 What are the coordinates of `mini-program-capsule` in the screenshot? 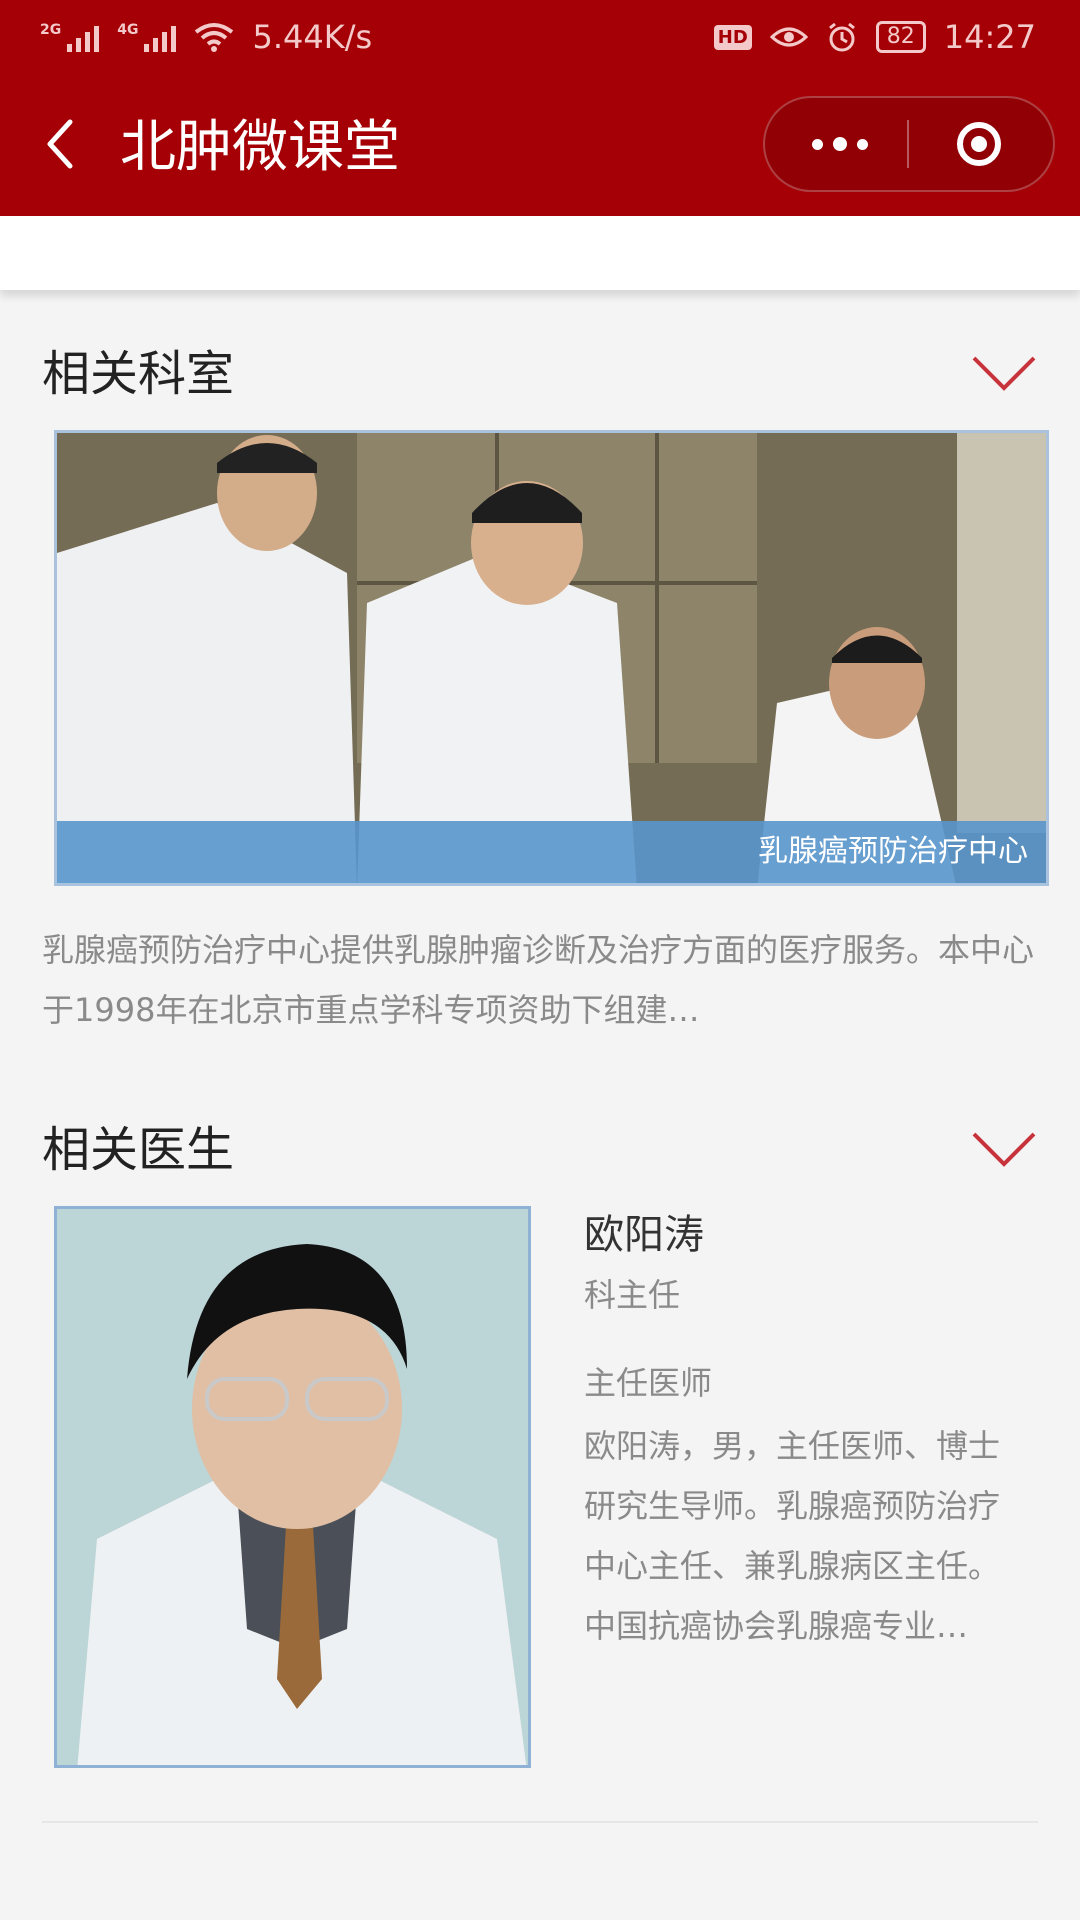 It's located at (909, 144).